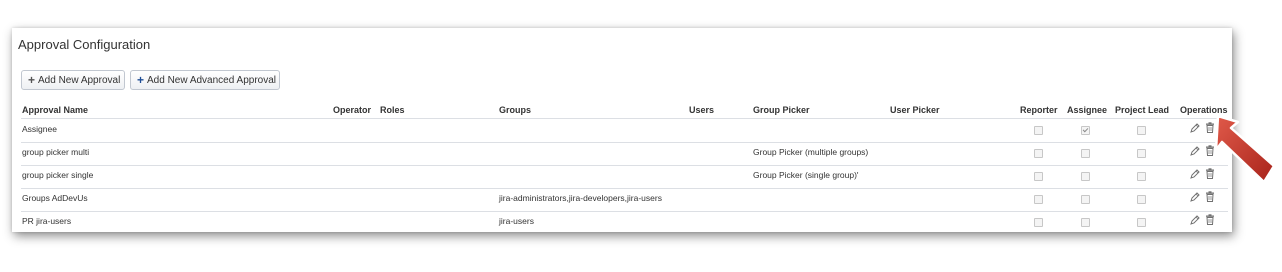 This screenshot has width=1282, height=272. Describe the element at coordinates (1039, 110) in the screenshot. I see `header-reporter: Reporter` at that location.